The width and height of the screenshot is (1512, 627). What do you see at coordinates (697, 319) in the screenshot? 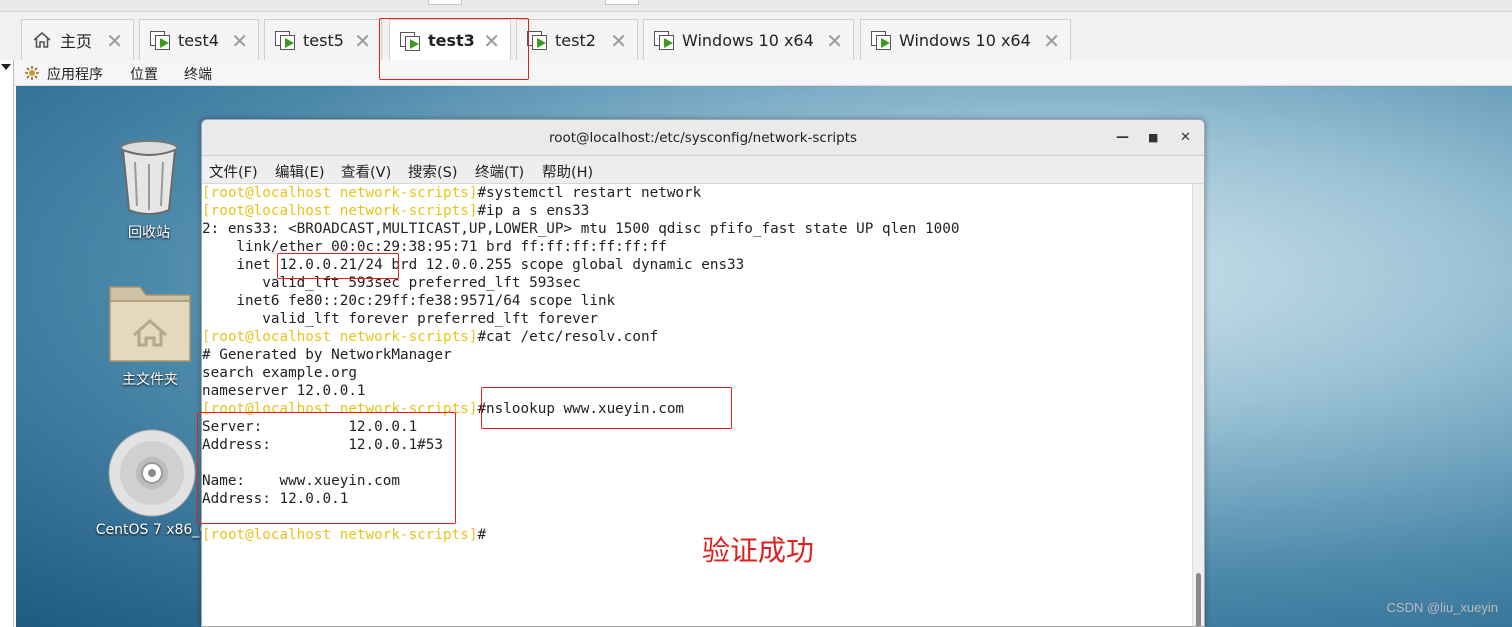
I see `terminal-line: valid_lft forever preferred_lft forever` at bounding box center [697, 319].